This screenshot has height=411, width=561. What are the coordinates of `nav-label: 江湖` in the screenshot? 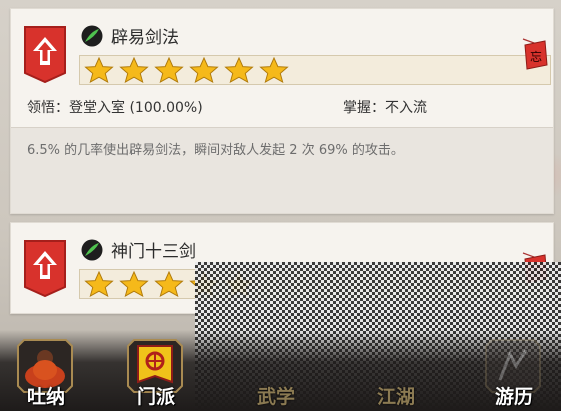 It's located at (395, 397).